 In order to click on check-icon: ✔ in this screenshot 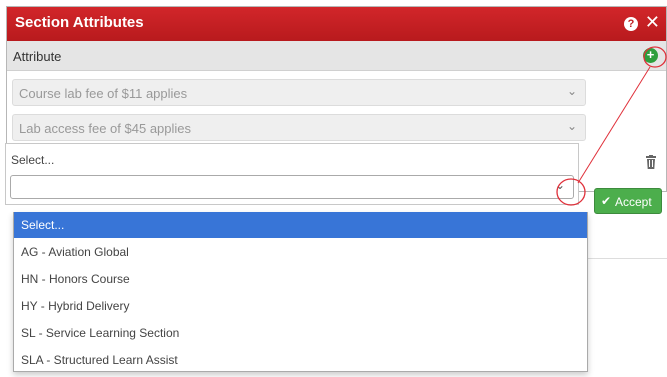, I will do `click(606, 201)`.